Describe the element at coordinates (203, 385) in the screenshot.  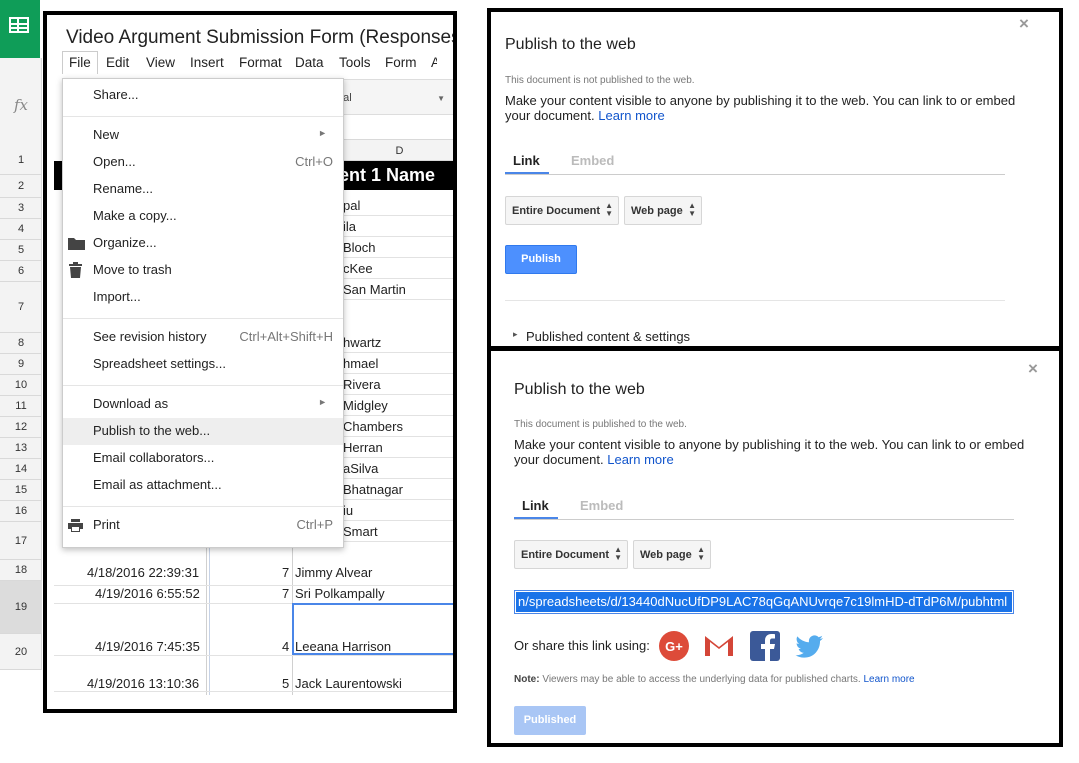
I see `menu-separator` at that location.